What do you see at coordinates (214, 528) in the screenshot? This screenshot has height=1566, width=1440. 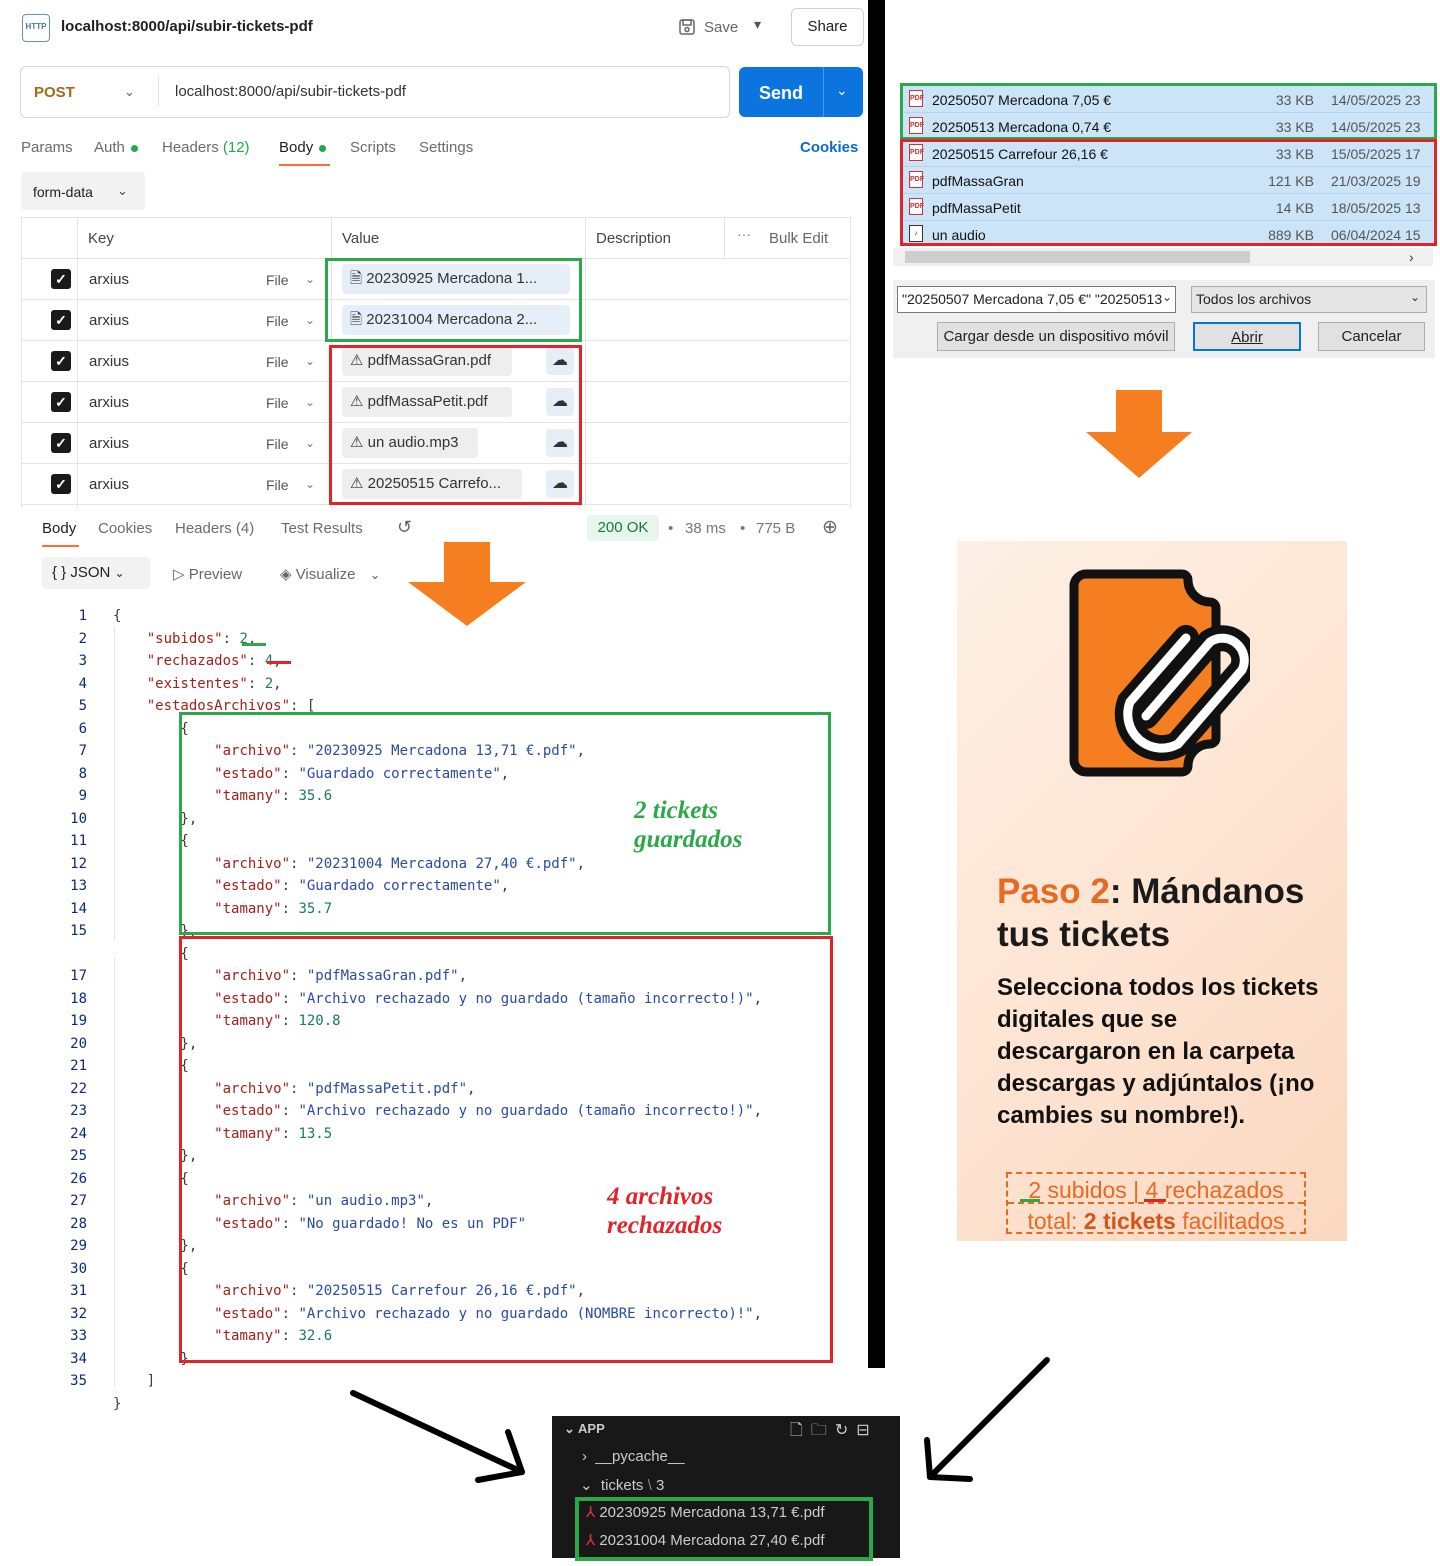 I see `response-tab-headers: Headers (4)` at bounding box center [214, 528].